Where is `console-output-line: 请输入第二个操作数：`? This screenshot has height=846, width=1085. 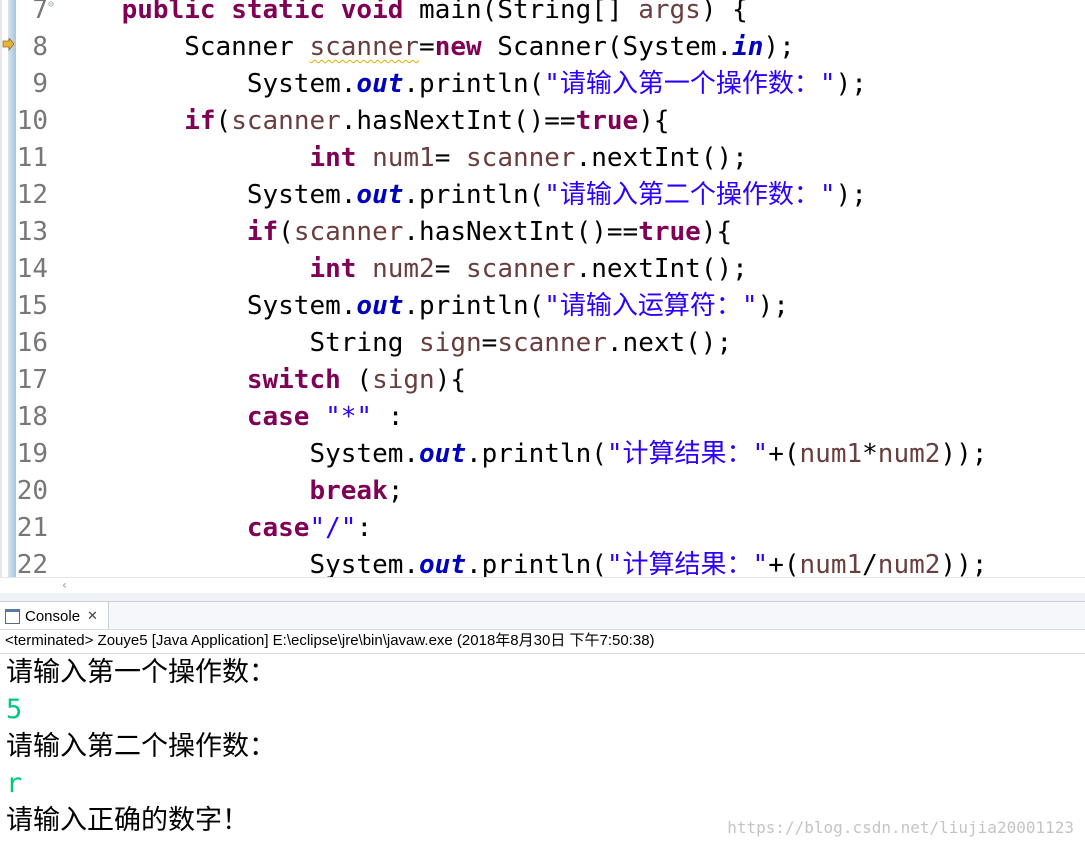
console-output-line: 请输入第二个操作数： is located at coordinates (141, 746).